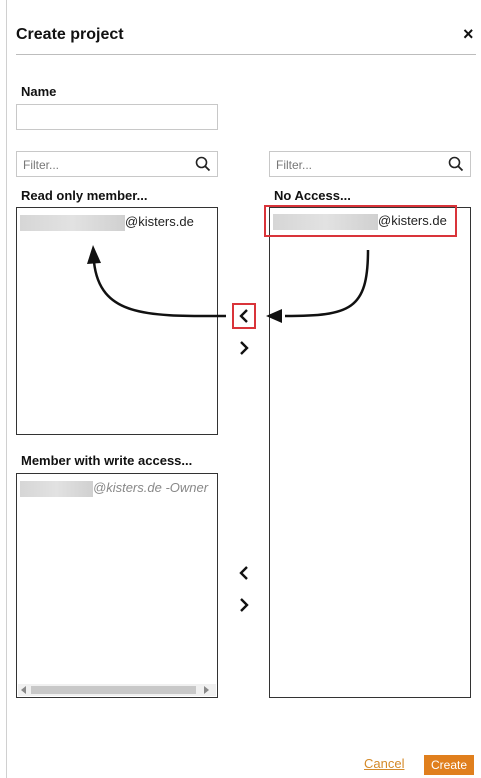 This screenshot has width=481, height=778. What do you see at coordinates (39, 91) in the screenshot?
I see `name-label: Name` at bounding box center [39, 91].